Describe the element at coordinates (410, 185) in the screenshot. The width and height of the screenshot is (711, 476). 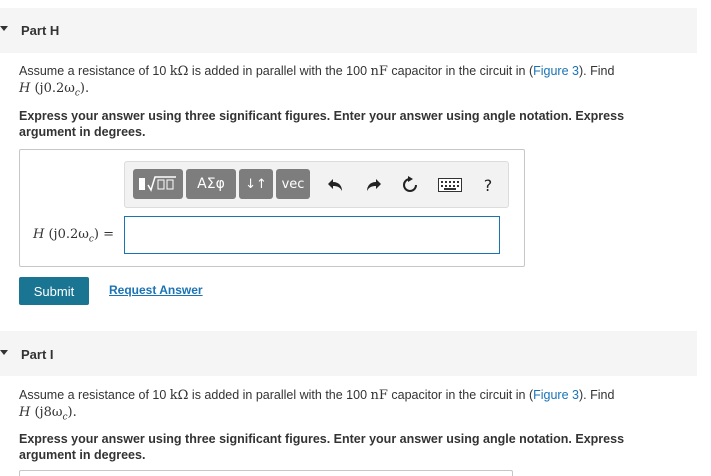
I see `reset-icon` at that location.